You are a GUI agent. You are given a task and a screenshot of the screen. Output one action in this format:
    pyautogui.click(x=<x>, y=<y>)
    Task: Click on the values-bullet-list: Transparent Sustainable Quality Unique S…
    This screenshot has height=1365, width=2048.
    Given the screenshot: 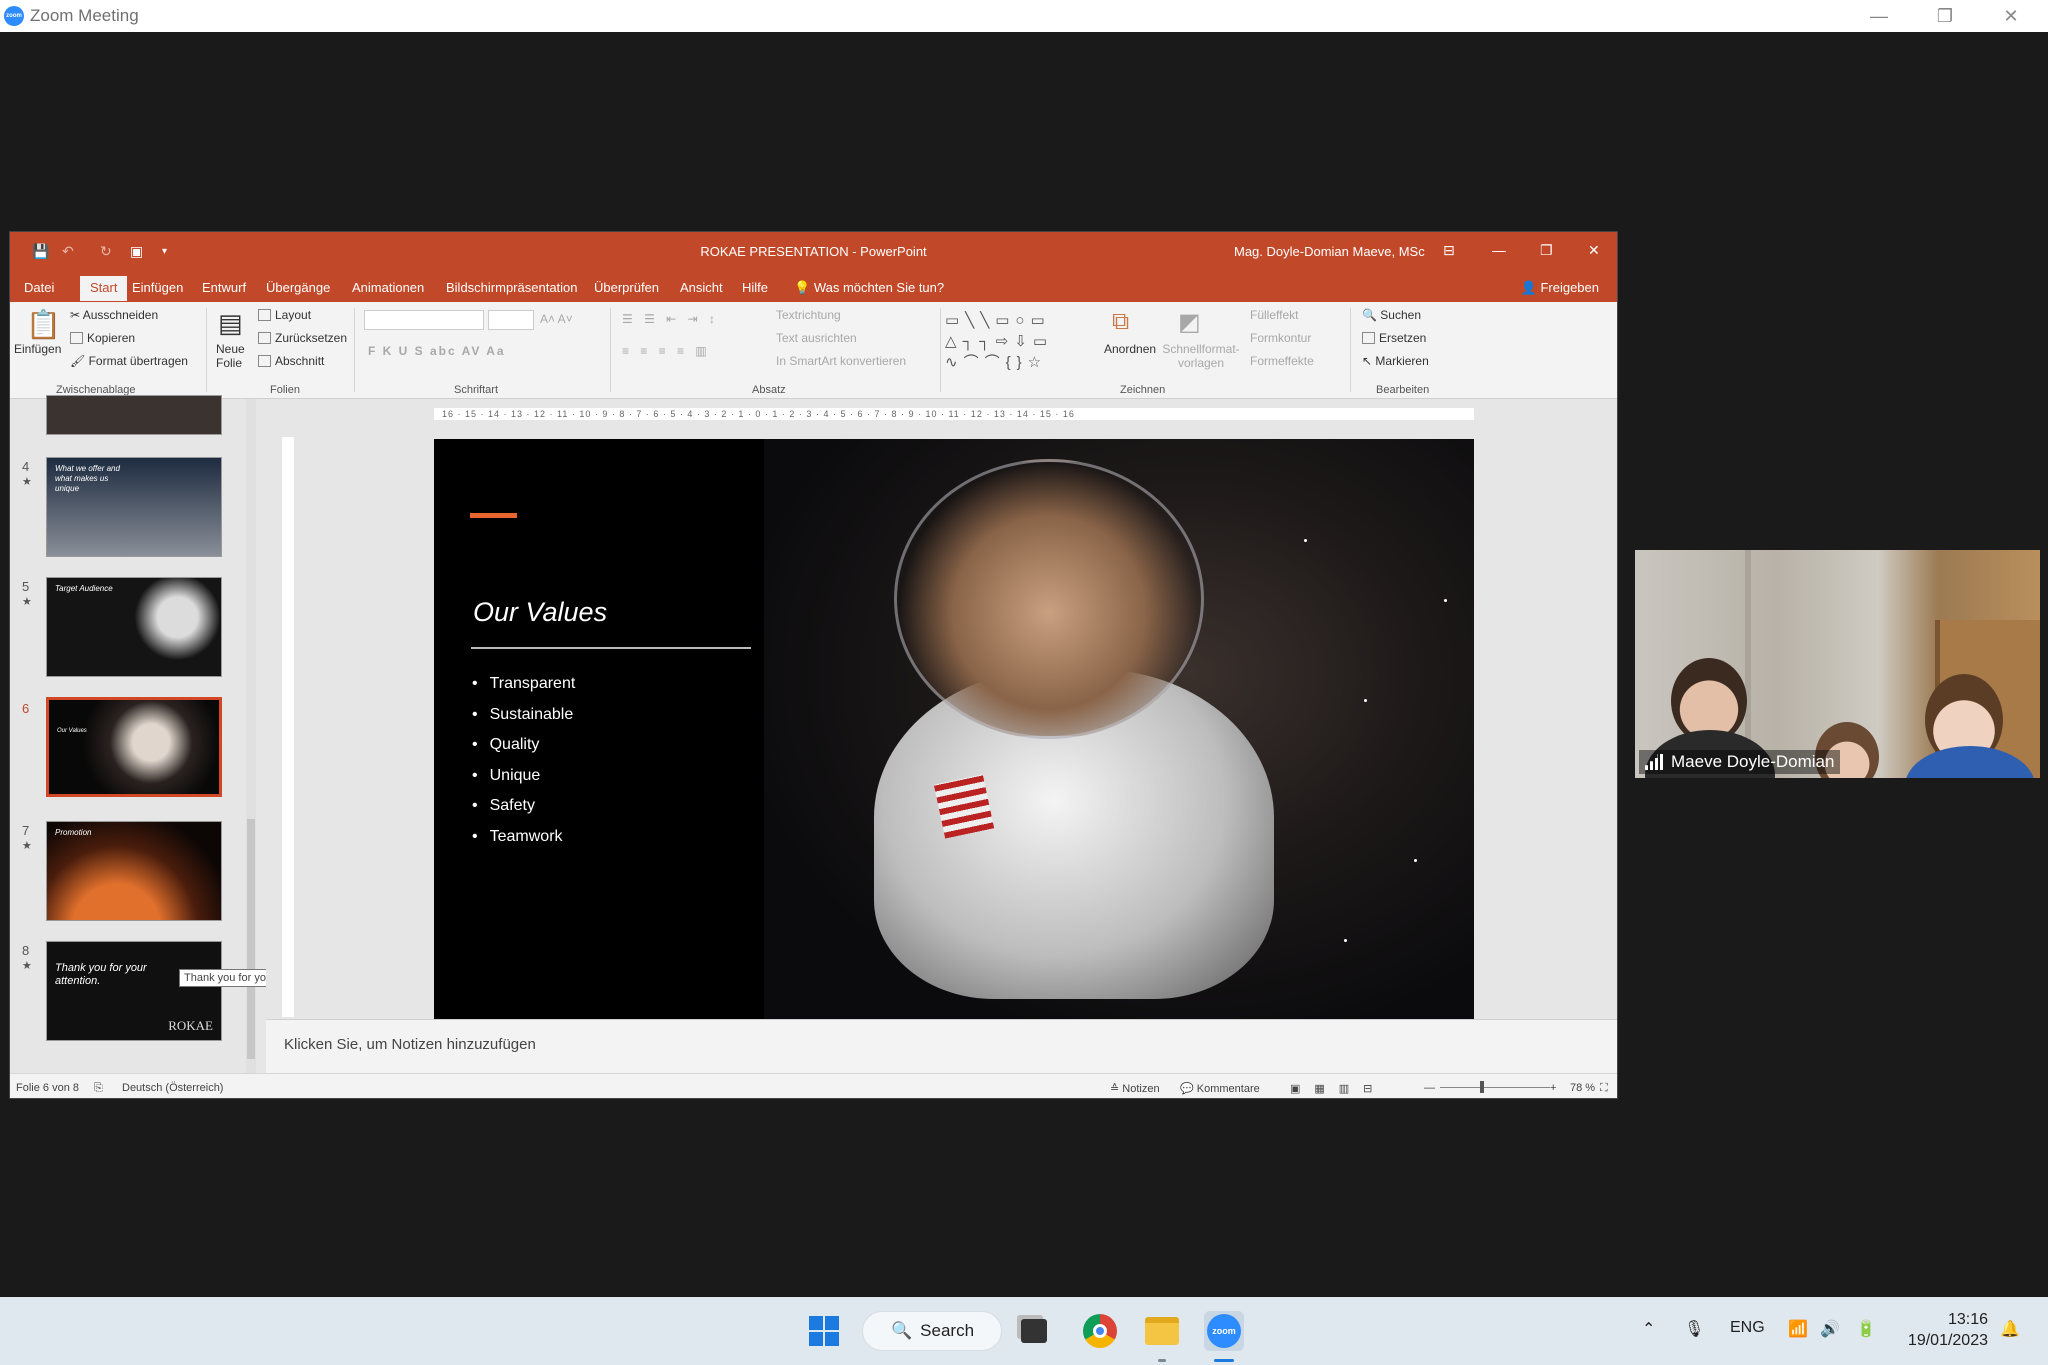 What is the action you would take?
    pyautogui.click(x=524, y=765)
    